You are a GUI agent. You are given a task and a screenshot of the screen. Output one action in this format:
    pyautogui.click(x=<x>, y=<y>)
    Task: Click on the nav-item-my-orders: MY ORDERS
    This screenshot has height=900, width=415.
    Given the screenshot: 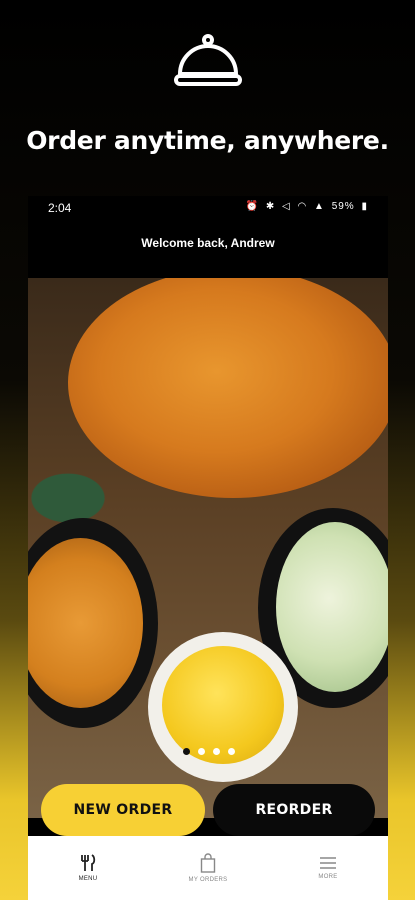 What is the action you would take?
    pyautogui.click(x=208, y=868)
    